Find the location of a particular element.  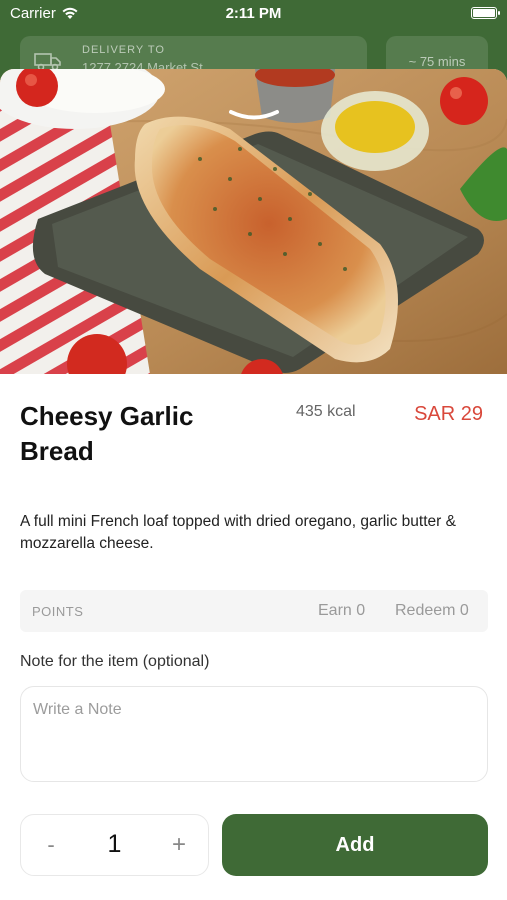

battery-icon is located at coordinates (485, 13).